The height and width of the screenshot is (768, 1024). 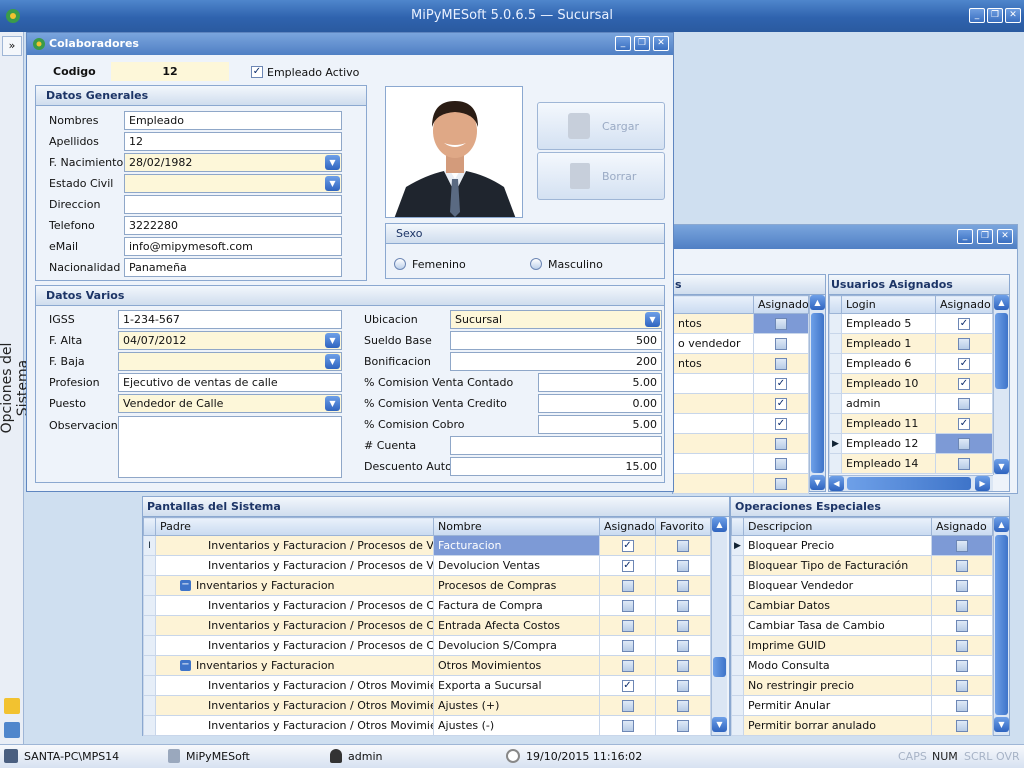 What do you see at coordinates (516, 526) in the screenshot?
I see `col-nombre: Nombre` at bounding box center [516, 526].